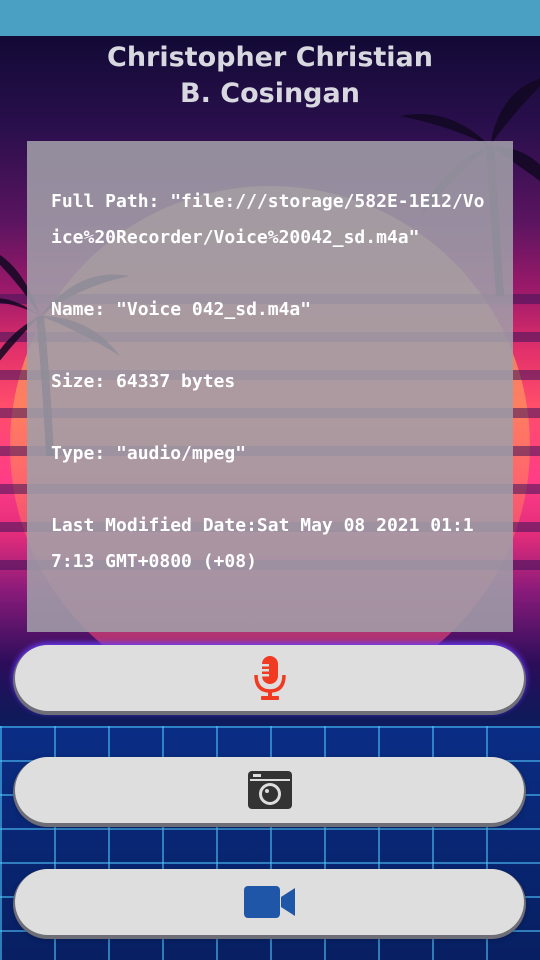  What do you see at coordinates (270, 18) in the screenshot?
I see `status-bar` at bounding box center [270, 18].